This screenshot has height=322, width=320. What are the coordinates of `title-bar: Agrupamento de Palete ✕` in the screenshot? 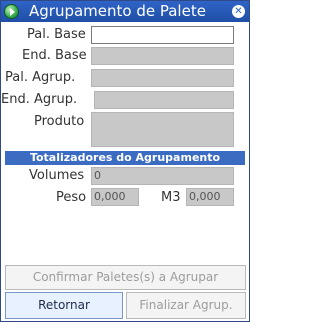 It's located at (125, 11).